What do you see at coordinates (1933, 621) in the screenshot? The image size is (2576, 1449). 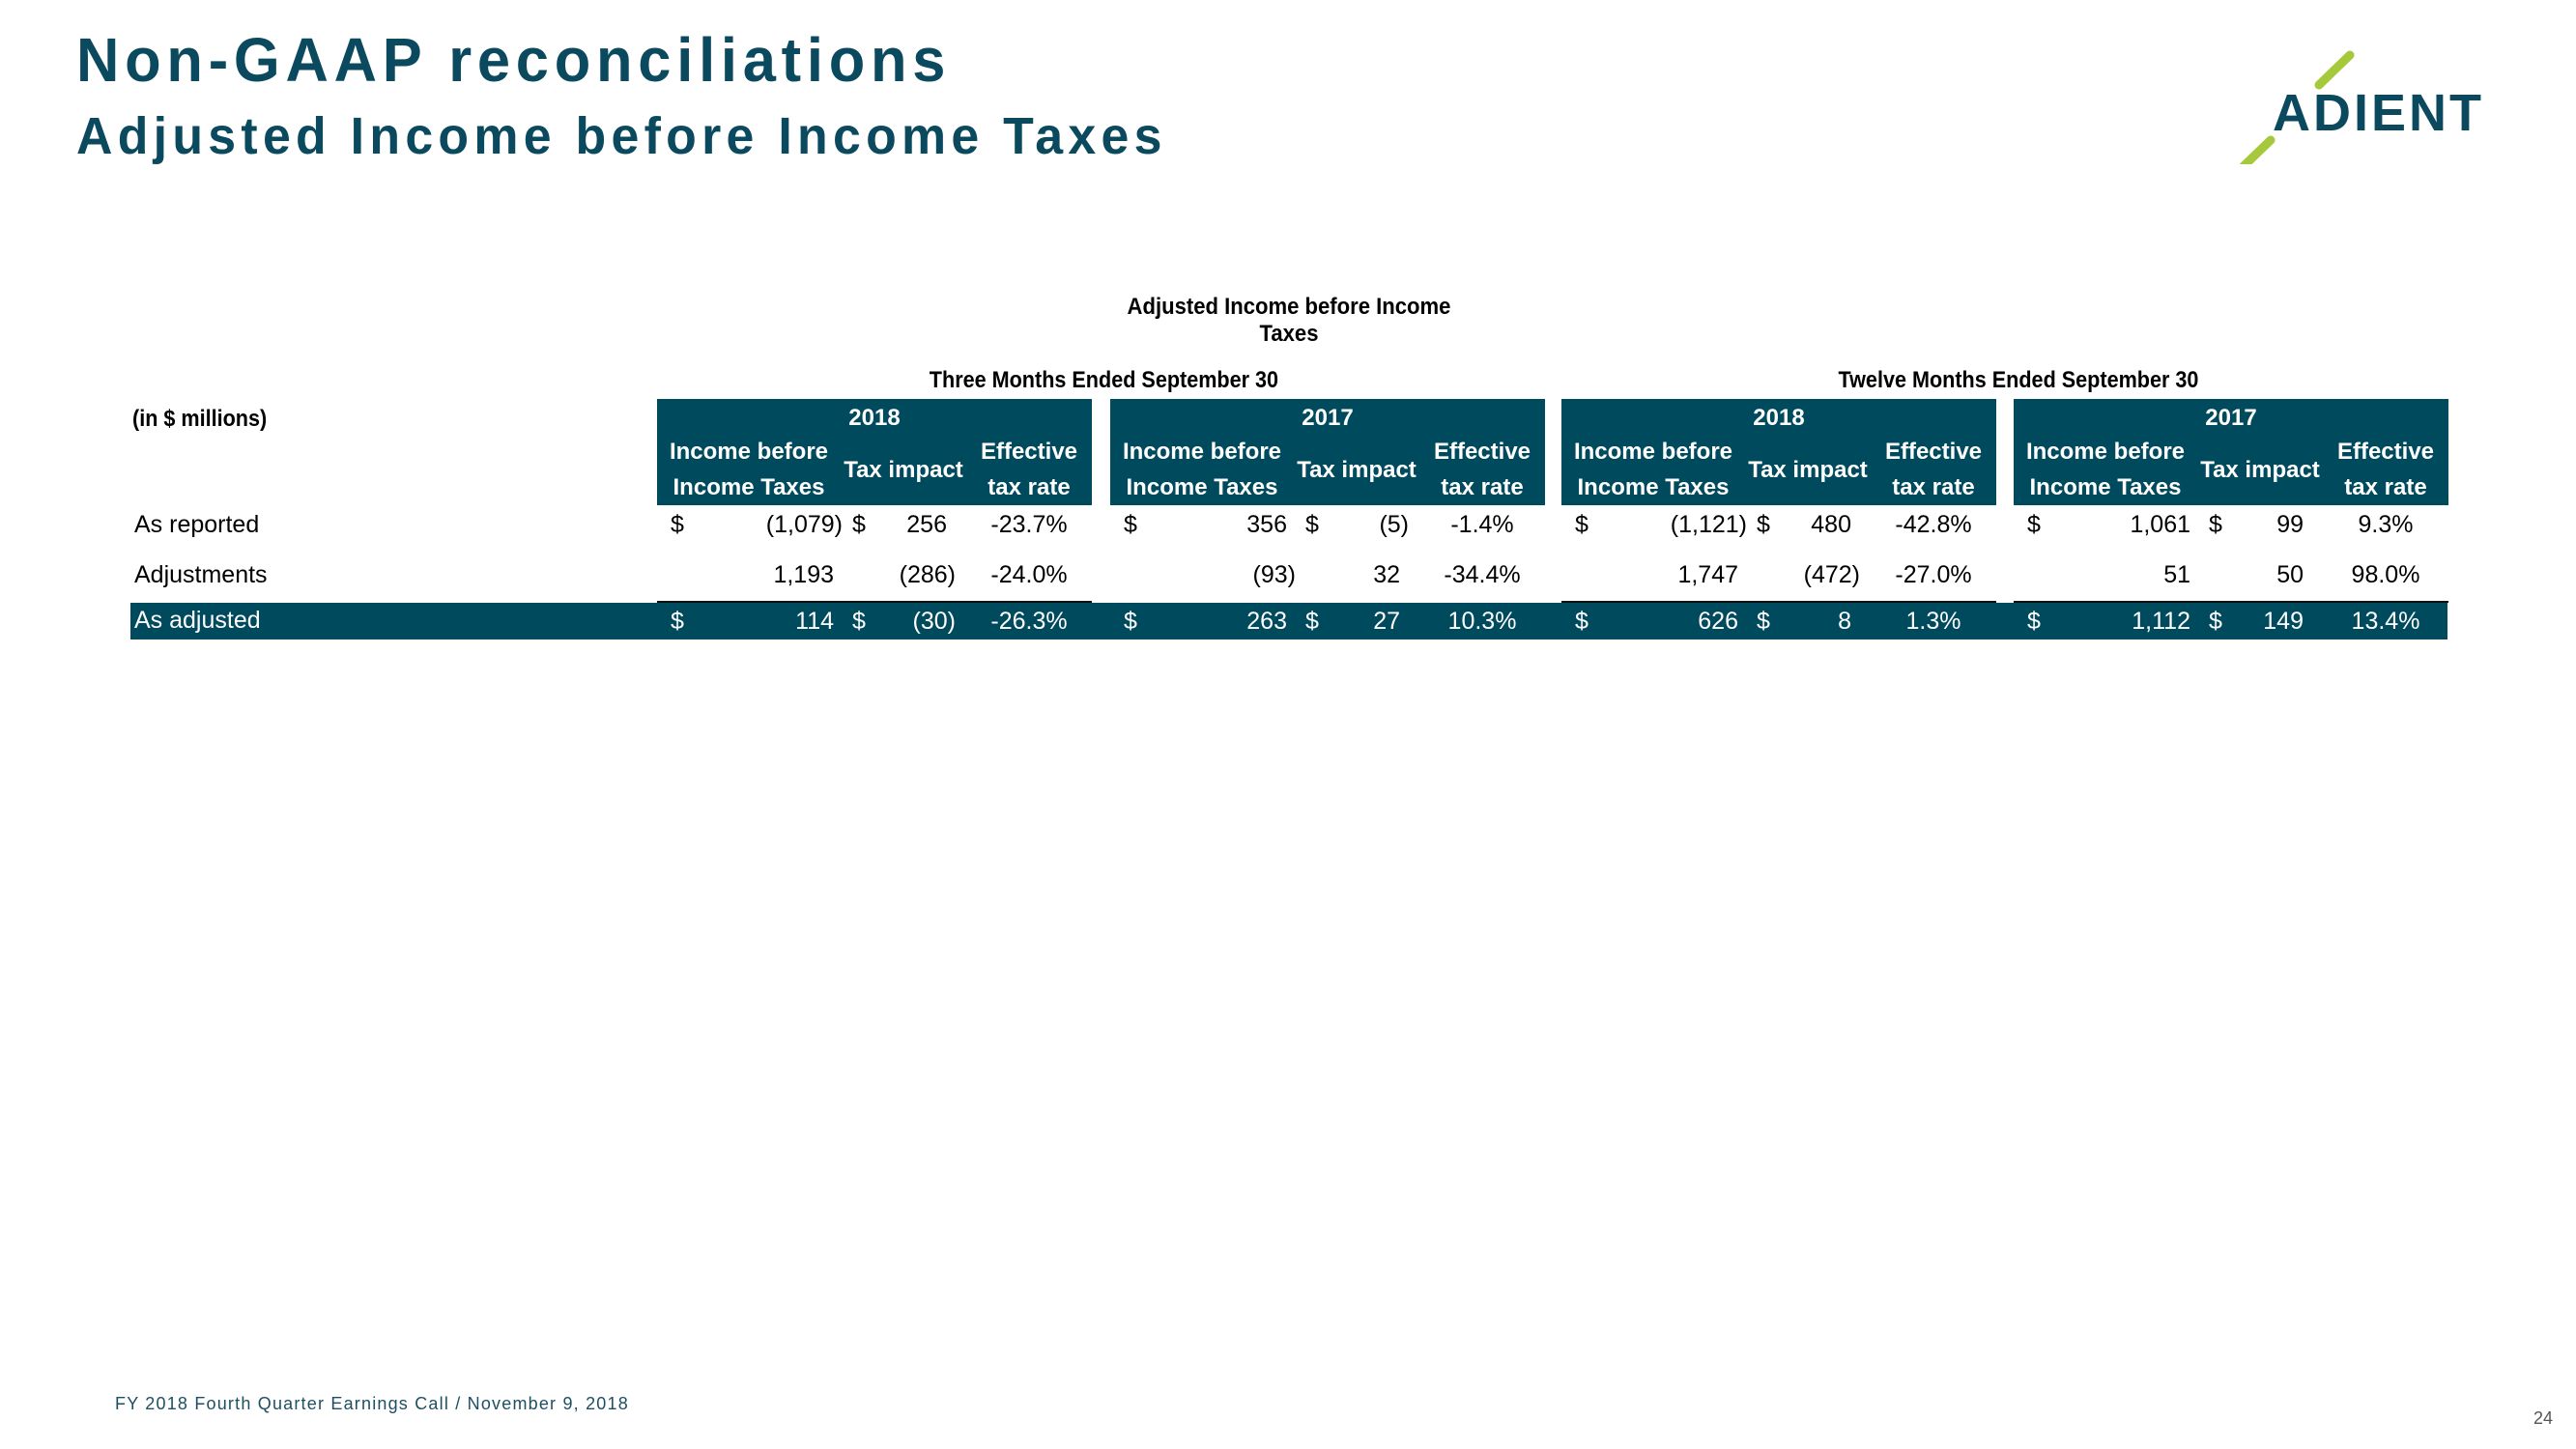 I see `cell-as-adjusted-effective-rate: 1.3%` at bounding box center [1933, 621].